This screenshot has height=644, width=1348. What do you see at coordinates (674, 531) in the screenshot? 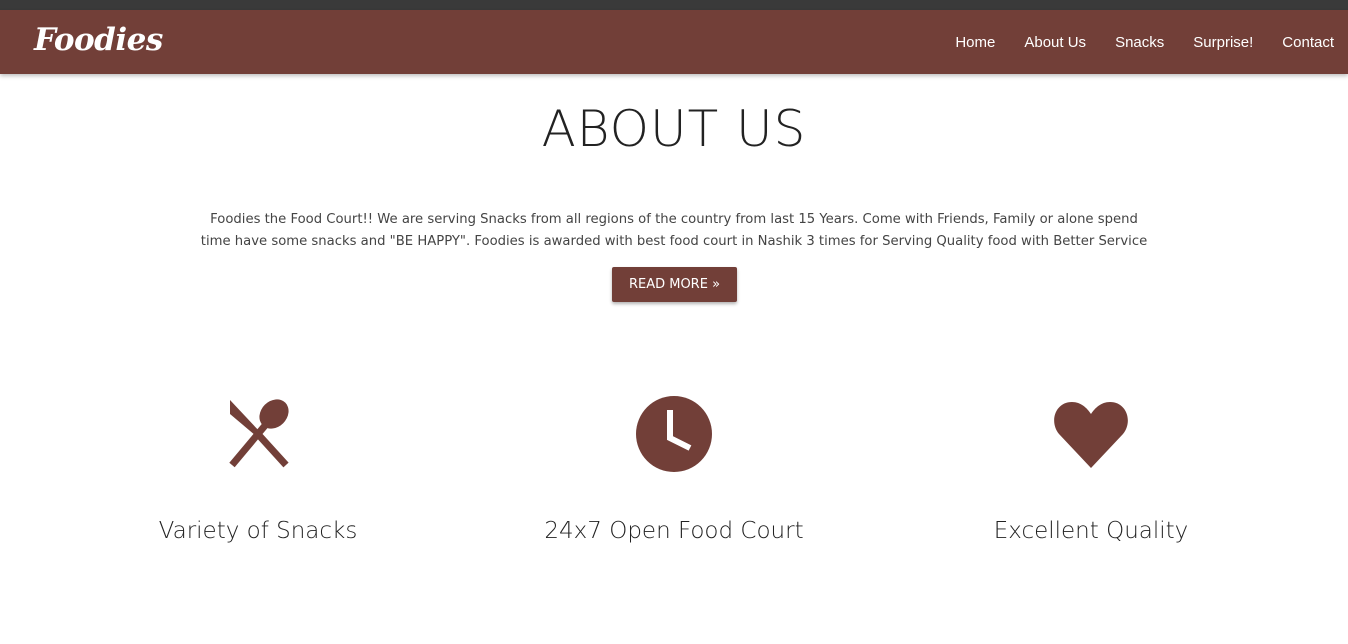
I see `feature-caption: 24x7 Open Food Court` at bounding box center [674, 531].